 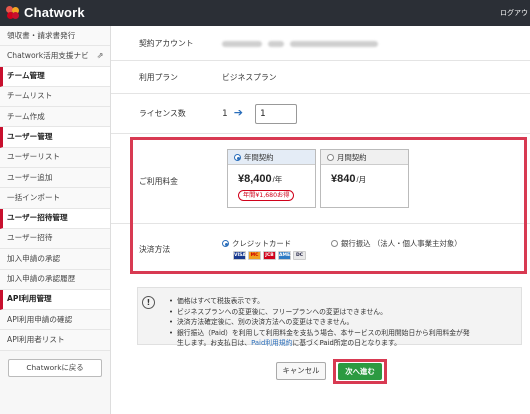 I want to click on account-value-blurred, so click(x=303, y=43).